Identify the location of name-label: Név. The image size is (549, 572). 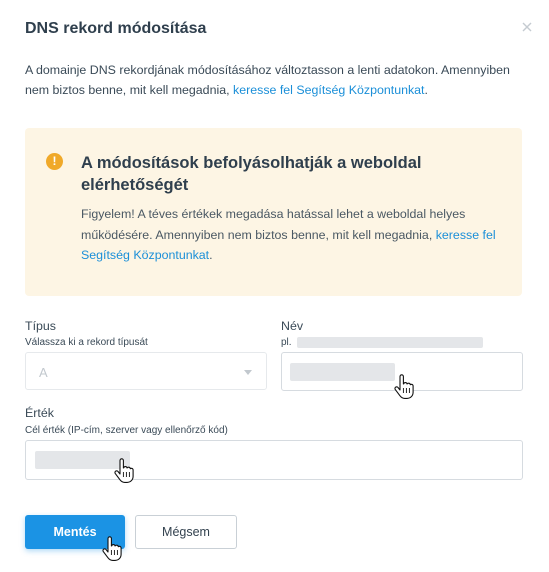
(292, 326).